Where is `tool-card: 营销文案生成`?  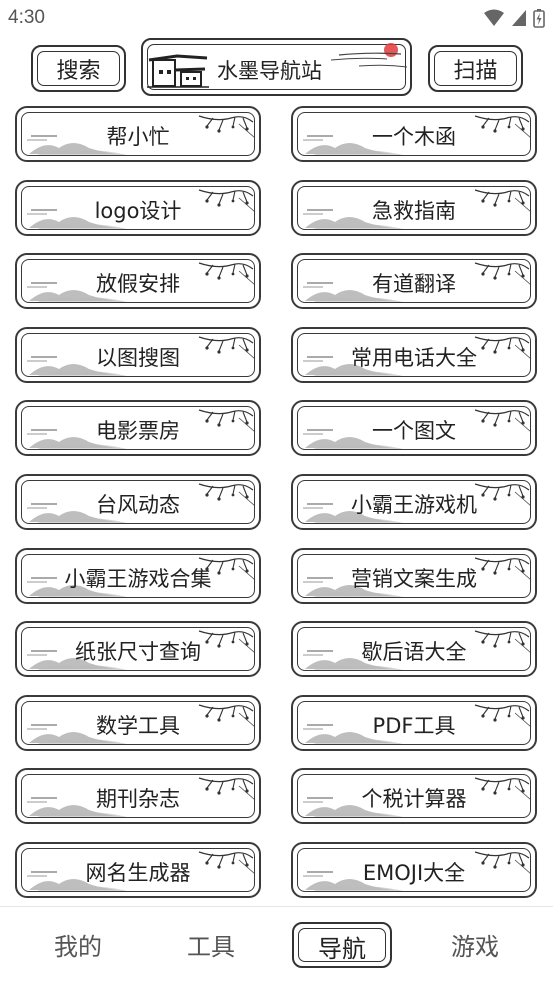
tool-card: 营销文案生成 is located at coordinates (414, 576).